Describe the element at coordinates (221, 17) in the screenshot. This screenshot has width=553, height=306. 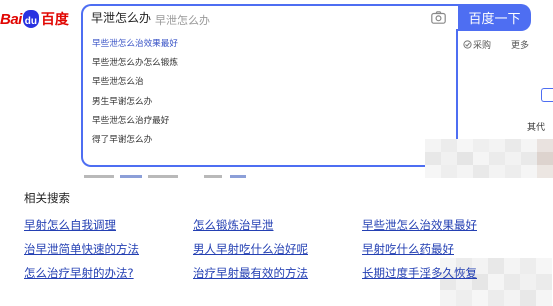
I see `search-input` at that location.